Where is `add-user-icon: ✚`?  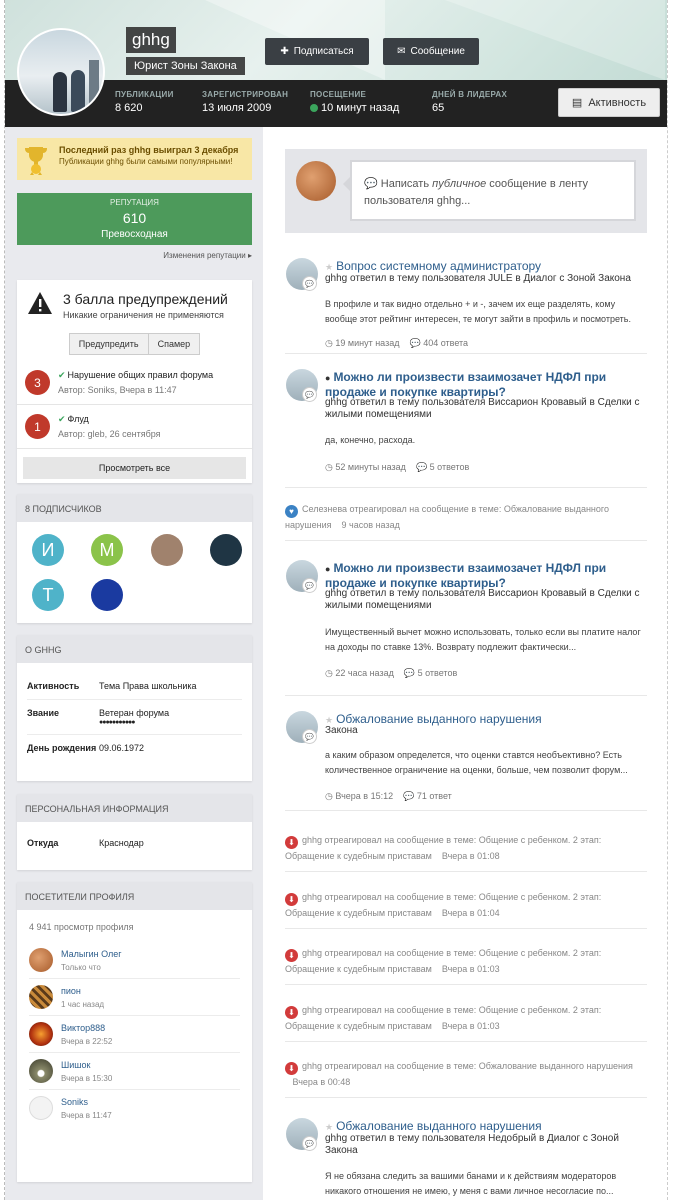
add-user-icon: ✚ is located at coordinates (284, 51).